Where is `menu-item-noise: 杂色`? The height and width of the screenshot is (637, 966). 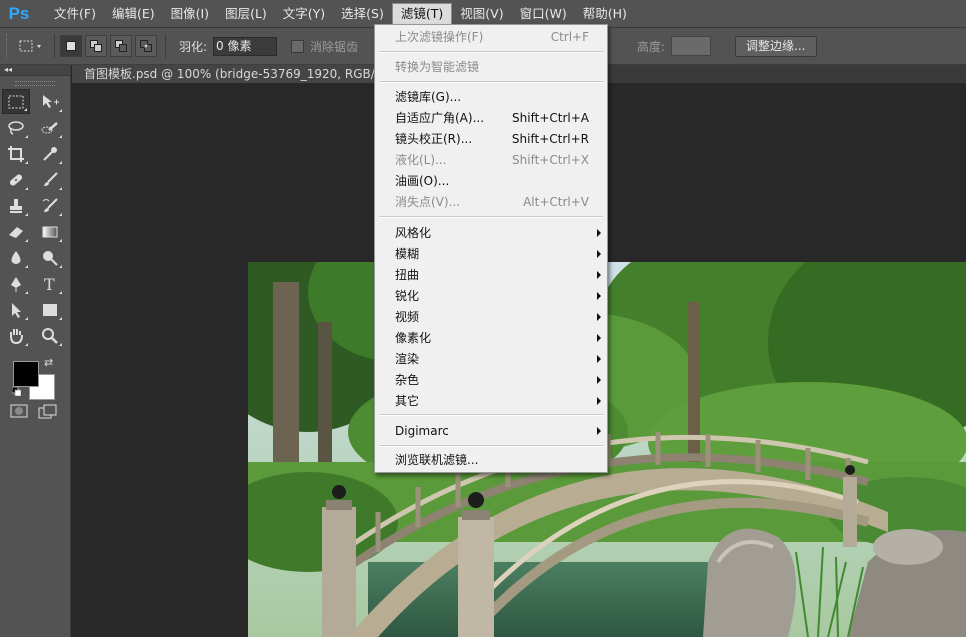
menu-item-noise: 杂色 is located at coordinates (498, 380).